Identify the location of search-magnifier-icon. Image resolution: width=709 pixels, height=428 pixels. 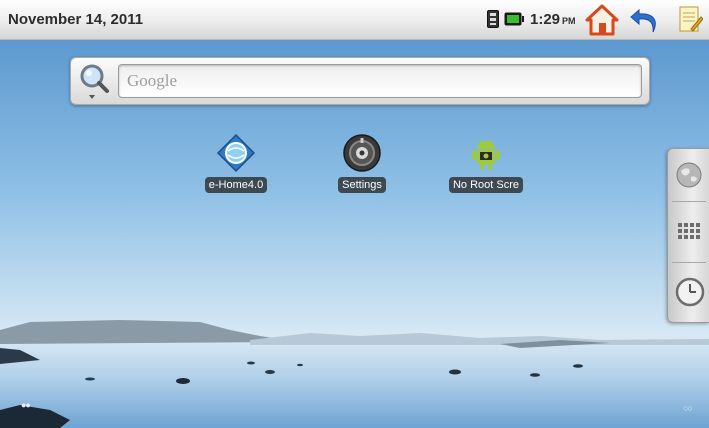
(95, 82).